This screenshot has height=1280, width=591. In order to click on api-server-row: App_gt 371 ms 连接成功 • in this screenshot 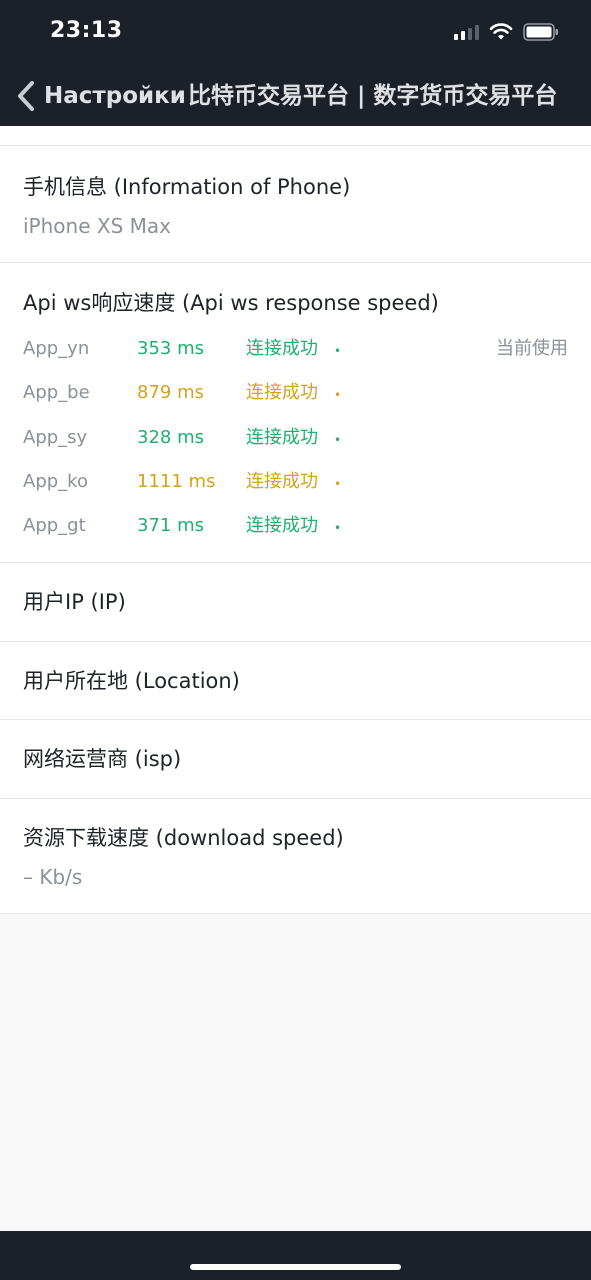, I will do `click(295, 529)`.